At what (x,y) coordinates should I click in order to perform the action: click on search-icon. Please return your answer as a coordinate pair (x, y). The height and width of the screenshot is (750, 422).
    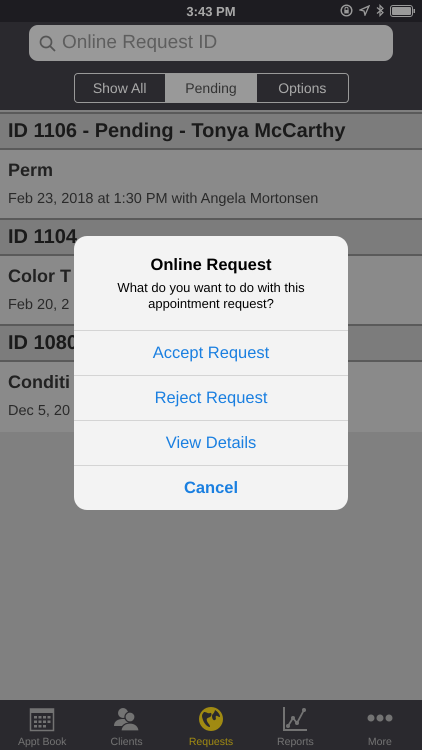
    Looking at the image, I should click on (47, 43).